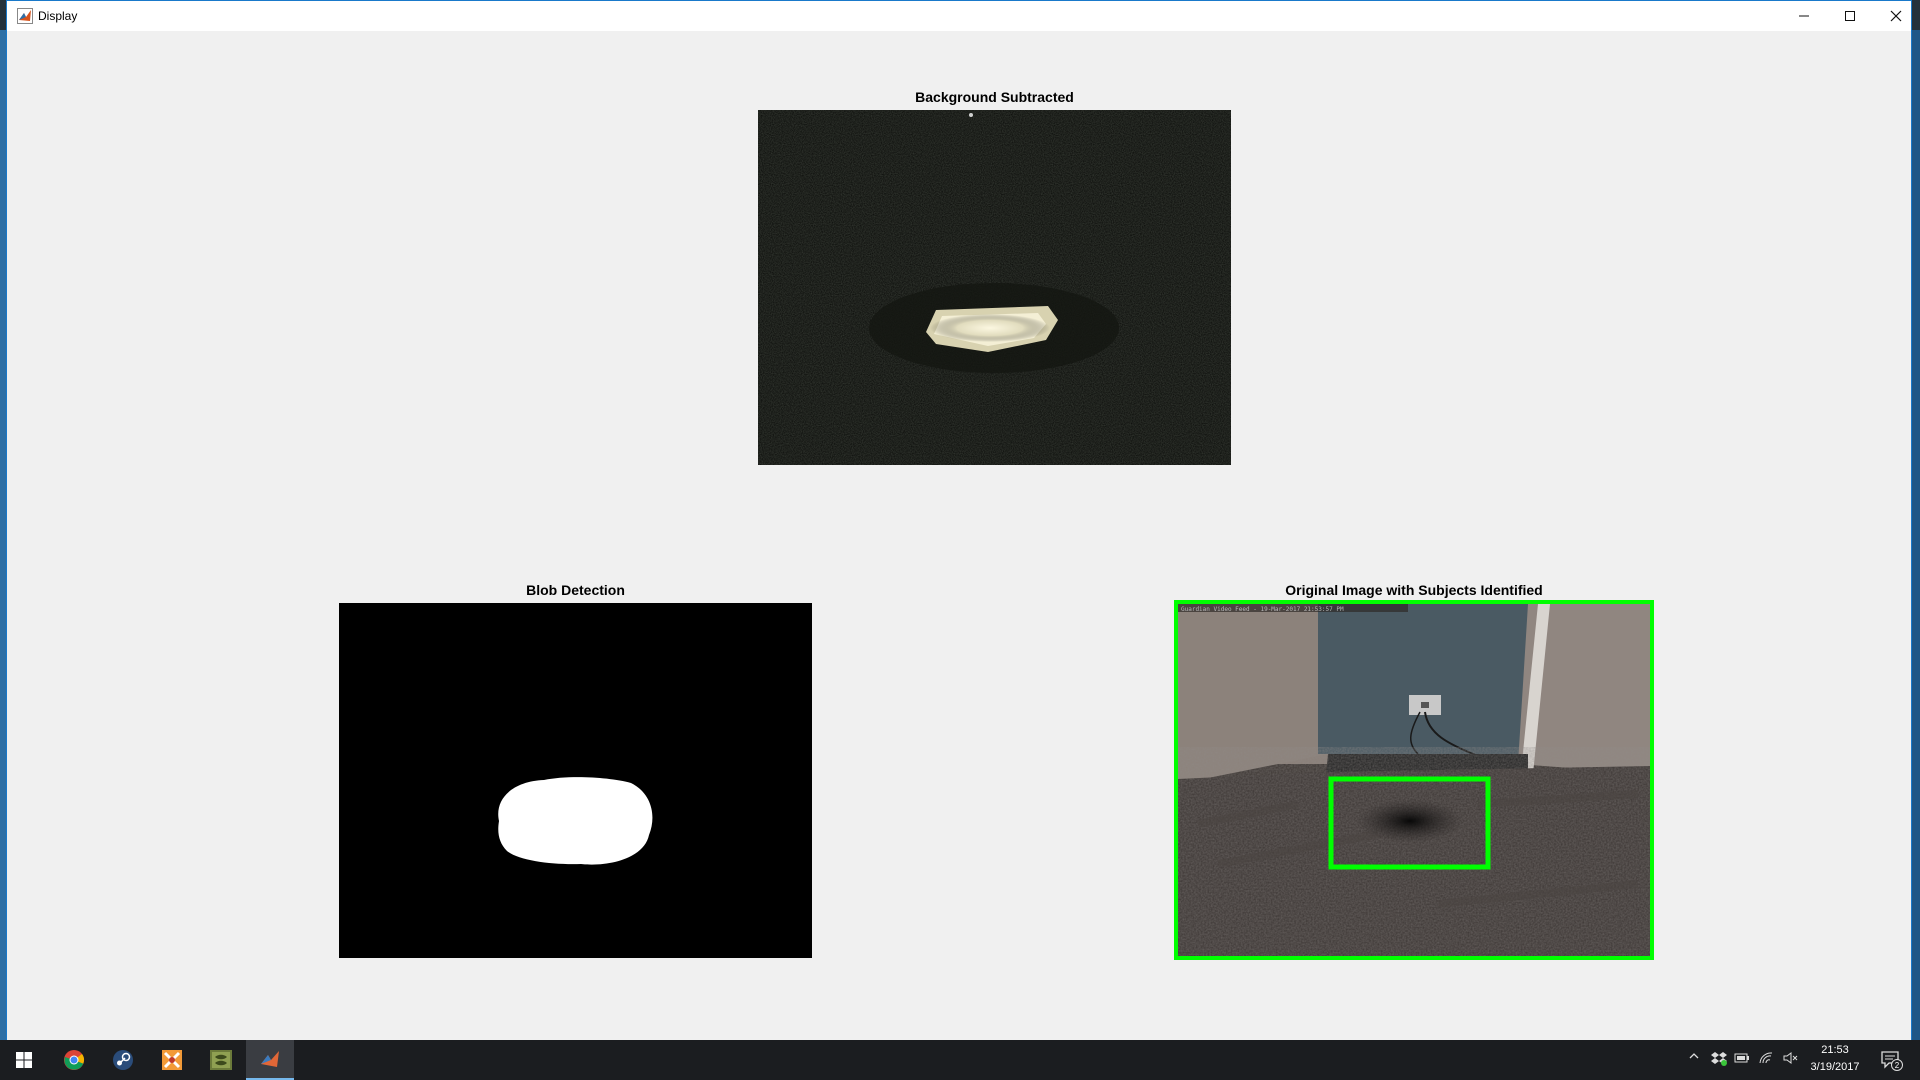 This screenshot has width=1920, height=1080. What do you see at coordinates (1694, 1057) in the screenshot?
I see `chevron-up-icon` at bounding box center [1694, 1057].